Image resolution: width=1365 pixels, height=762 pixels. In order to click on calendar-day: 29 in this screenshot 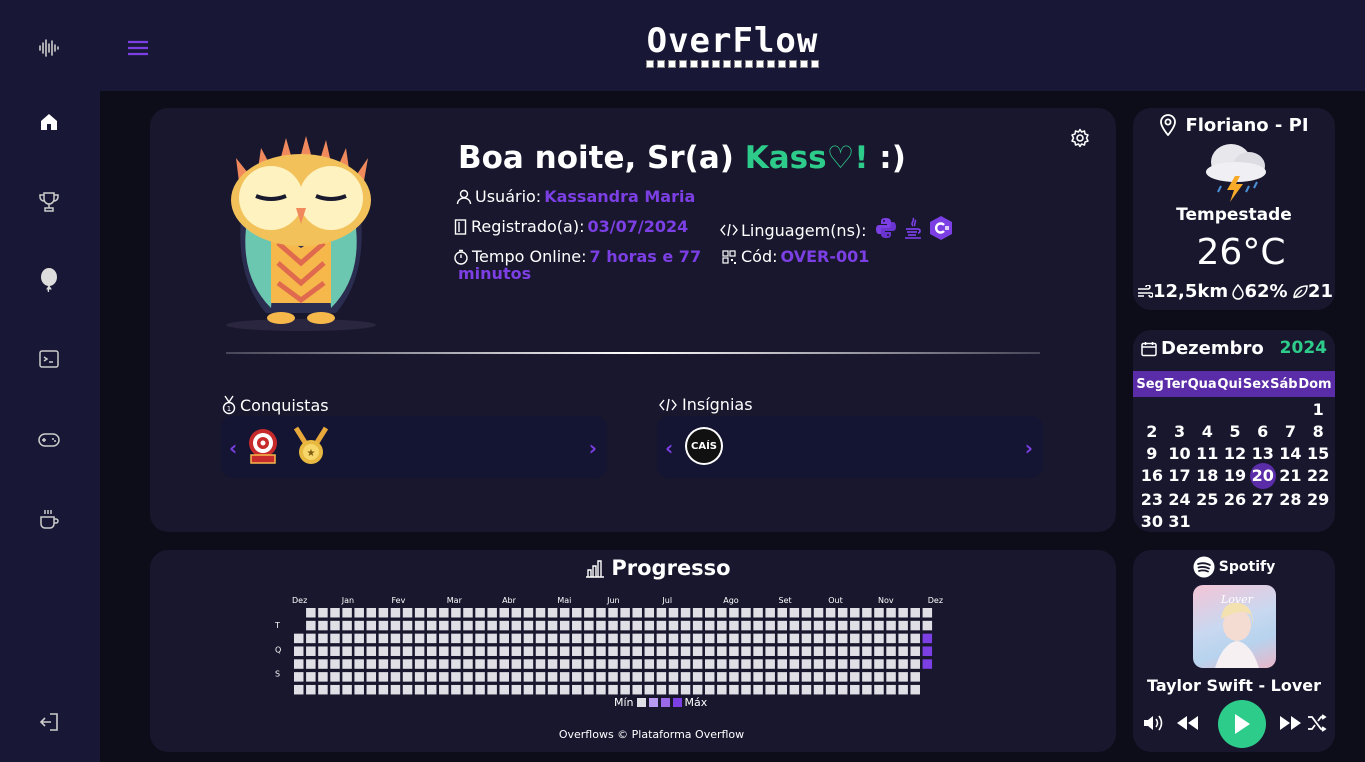, I will do `click(1318, 500)`.